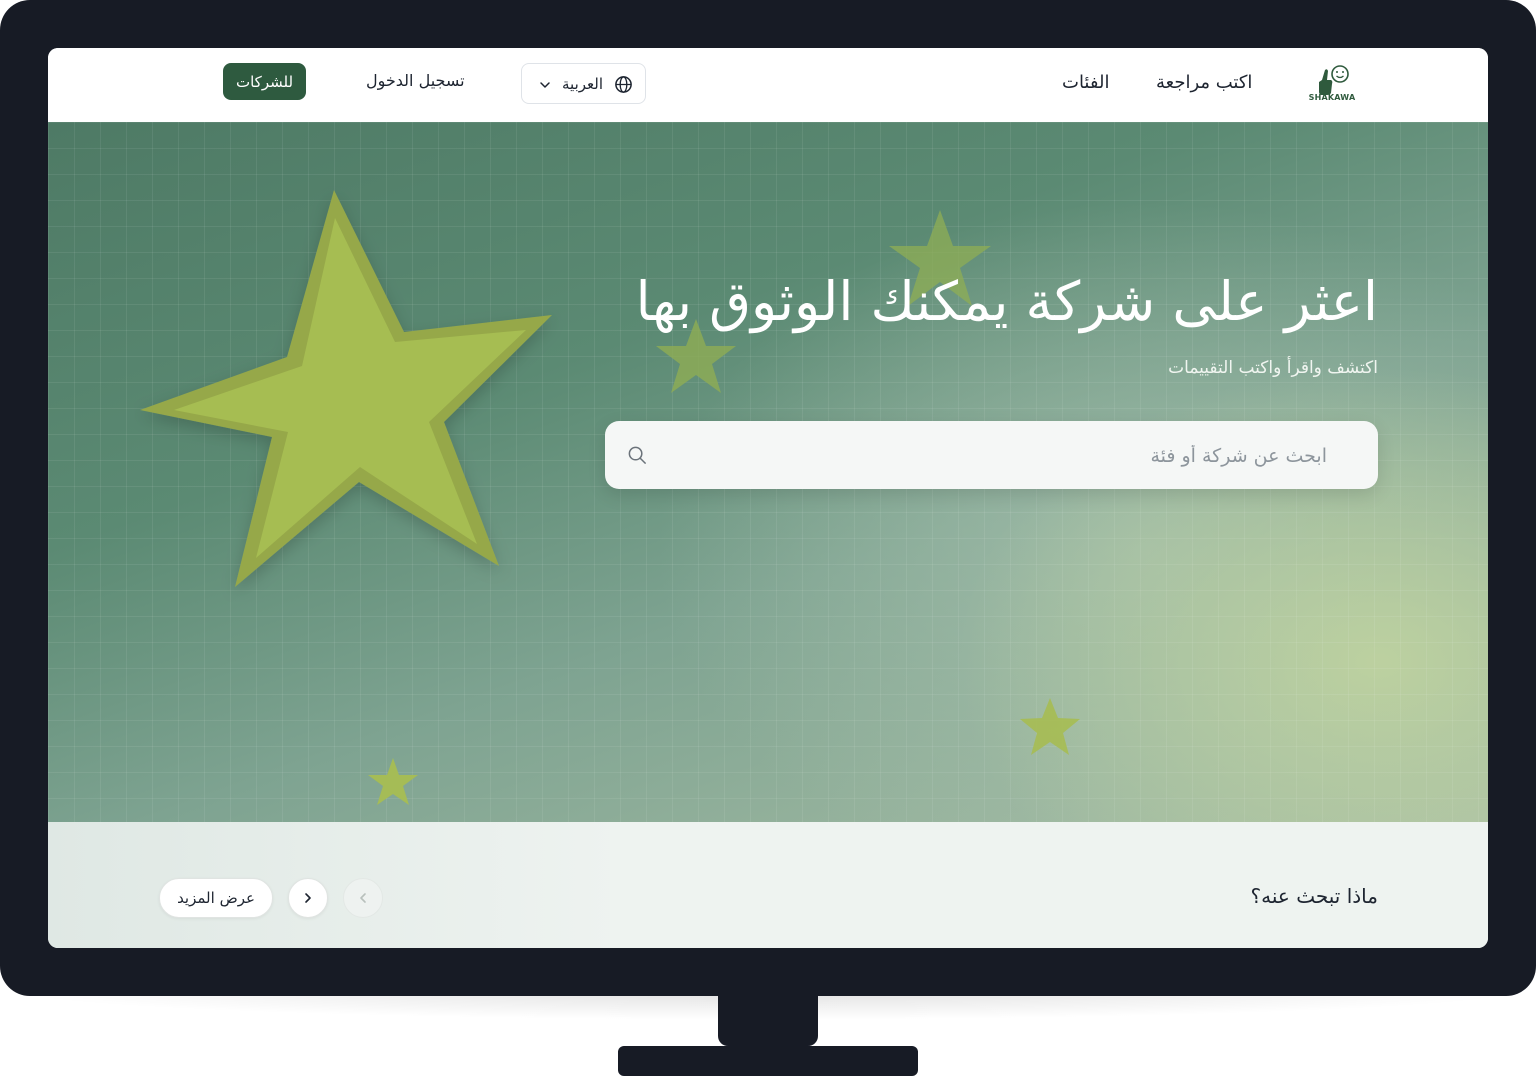  What do you see at coordinates (768, 885) in the screenshot?
I see `categories-section: ماذا تبحث عنه؟ عرض المزيد` at bounding box center [768, 885].